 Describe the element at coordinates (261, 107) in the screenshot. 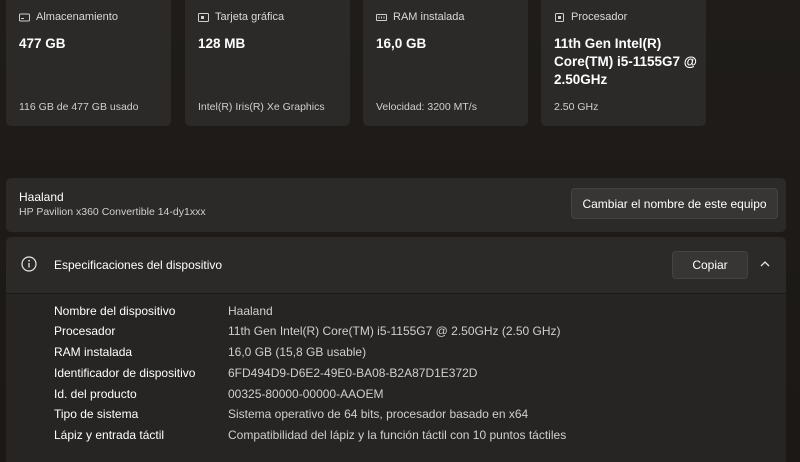

I see `gpu-card-sub: Intel(R) Iris(R) Xe Graphics` at that location.